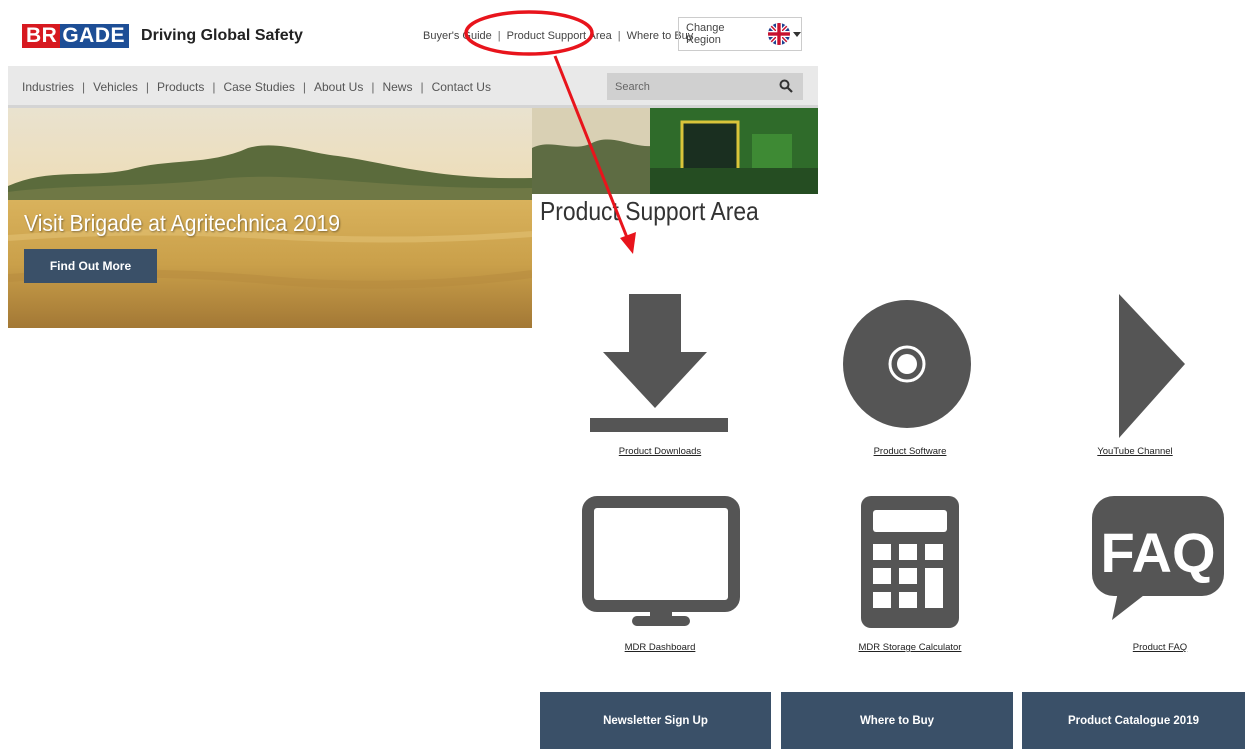 The height and width of the screenshot is (749, 1245). I want to click on logo-part-blue: GADE, so click(95, 36).